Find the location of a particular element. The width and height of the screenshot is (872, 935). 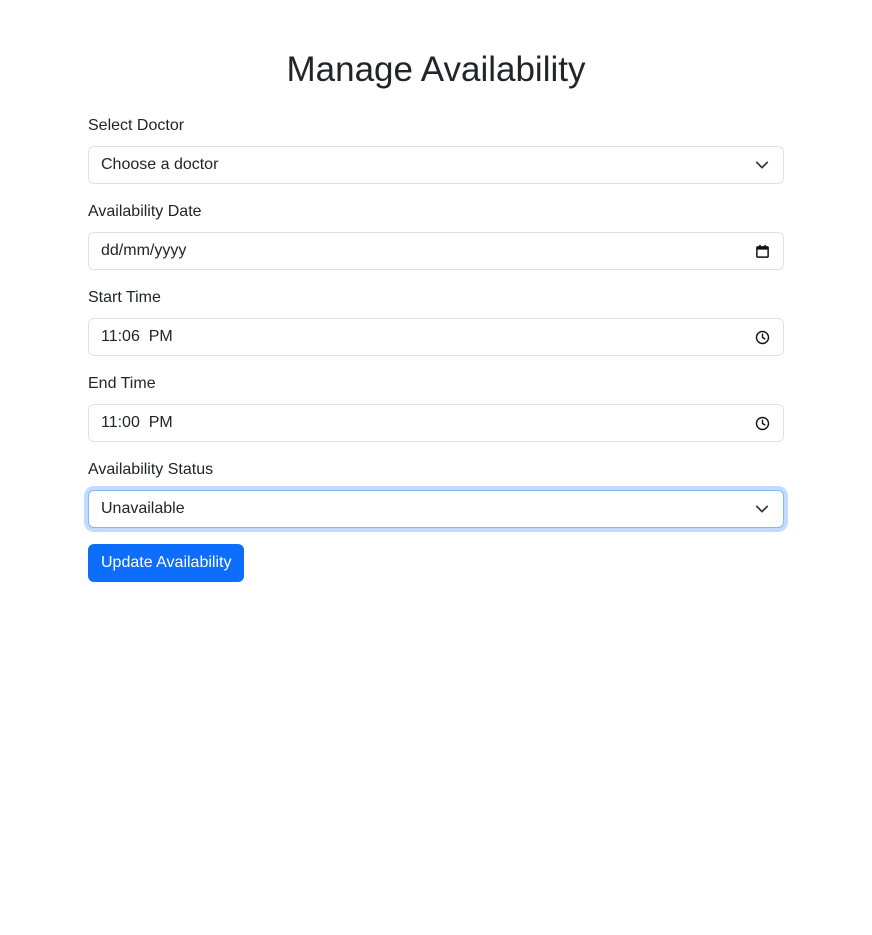

update-availability-button: Update Availability is located at coordinates (166, 563).